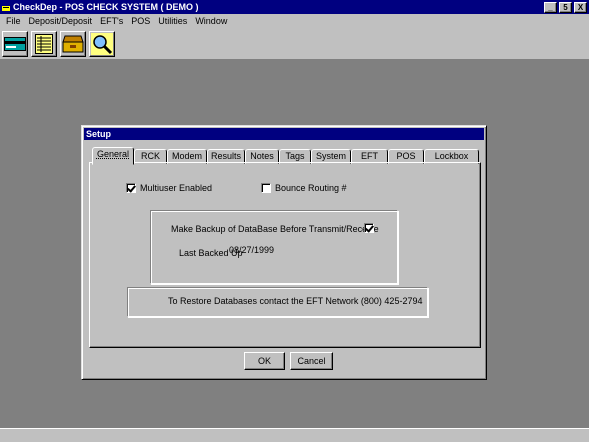 Image resolution: width=589 pixels, height=442 pixels. I want to click on cash-drawer-icon, so click(73, 43).